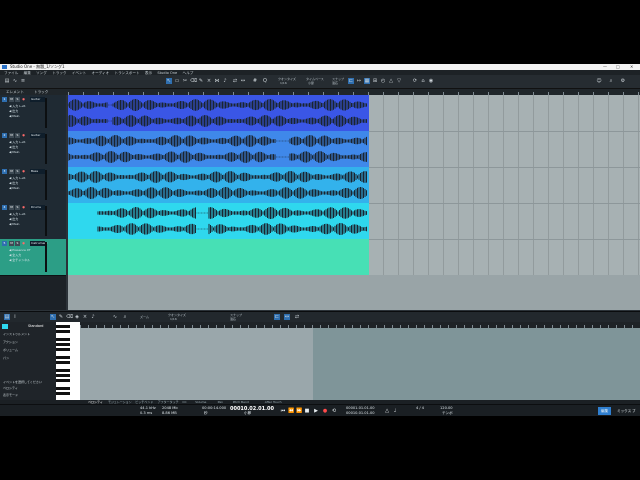 This screenshot has width=640, height=480. What do you see at coordinates (33, 113) in the screenshot?
I see `track-header: 1 M S ● Guitar ◀ 入力 L+R ◀ 出力 ◀ Main` at bounding box center [33, 113].